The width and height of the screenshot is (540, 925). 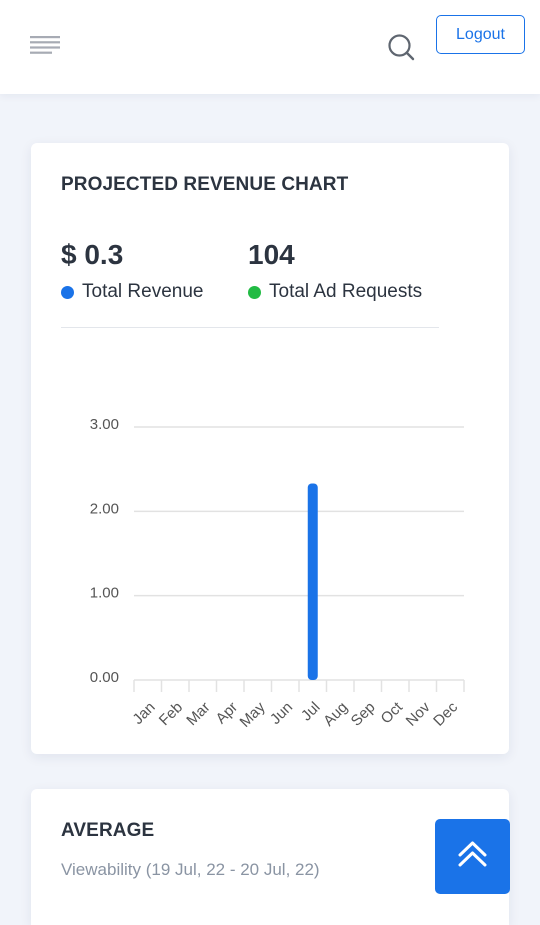 I want to click on x-tick-label: Jul, so click(x=311, y=712).